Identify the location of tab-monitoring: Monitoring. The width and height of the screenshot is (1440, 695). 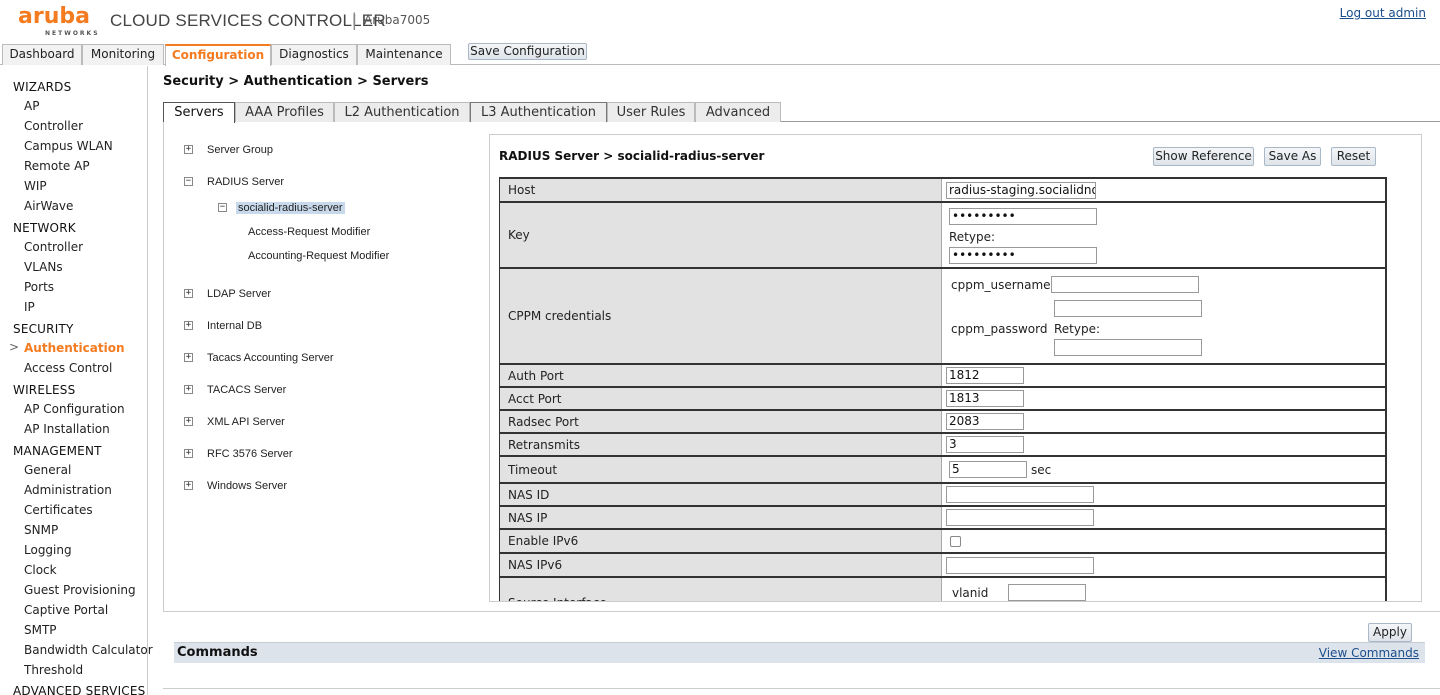
(123, 54).